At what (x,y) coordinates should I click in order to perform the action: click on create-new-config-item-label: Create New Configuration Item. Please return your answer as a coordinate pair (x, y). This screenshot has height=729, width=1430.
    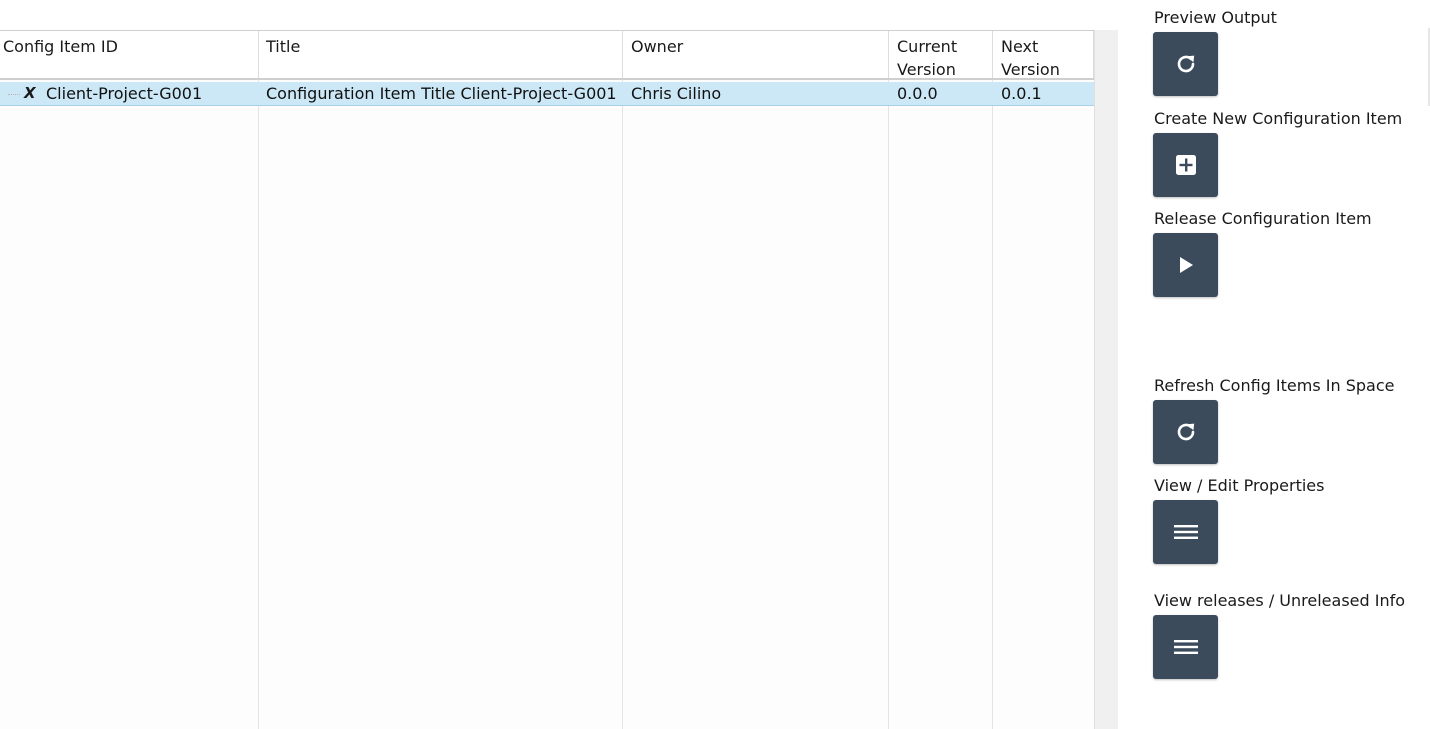
    Looking at the image, I should click on (1278, 118).